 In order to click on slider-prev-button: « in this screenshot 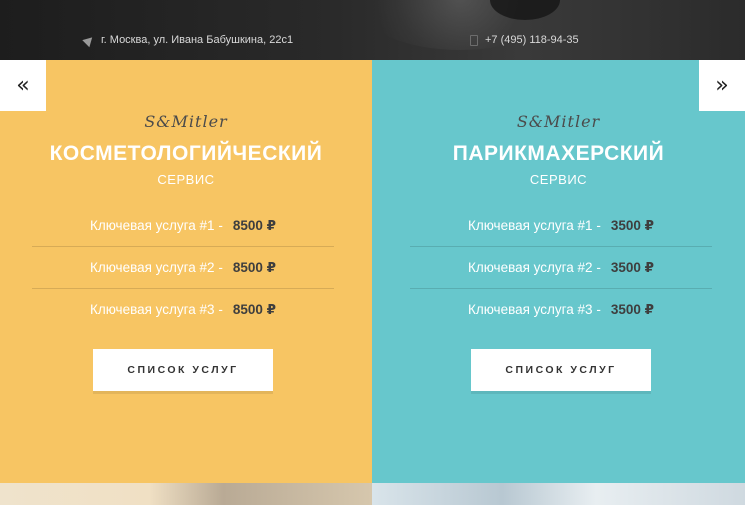, I will do `click(23, 85)`.